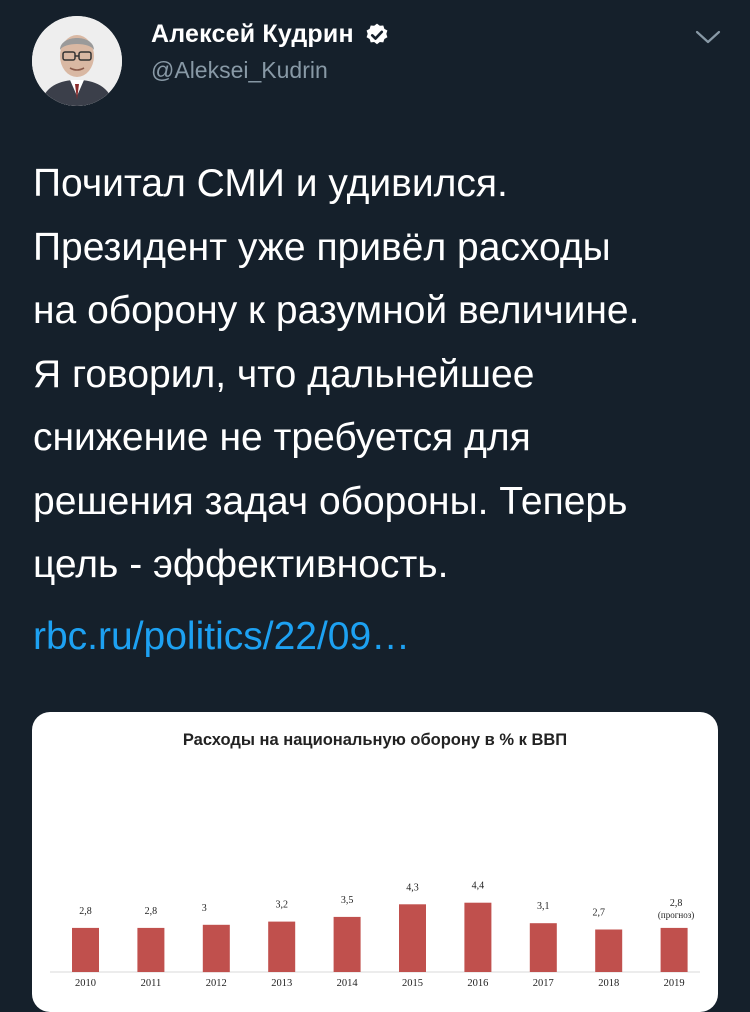 The width and height of the screenshot is (750, 1012). Describe the element at coordinates (377, 33) in the screenshot. I see `verified-badge-icon` at that location.